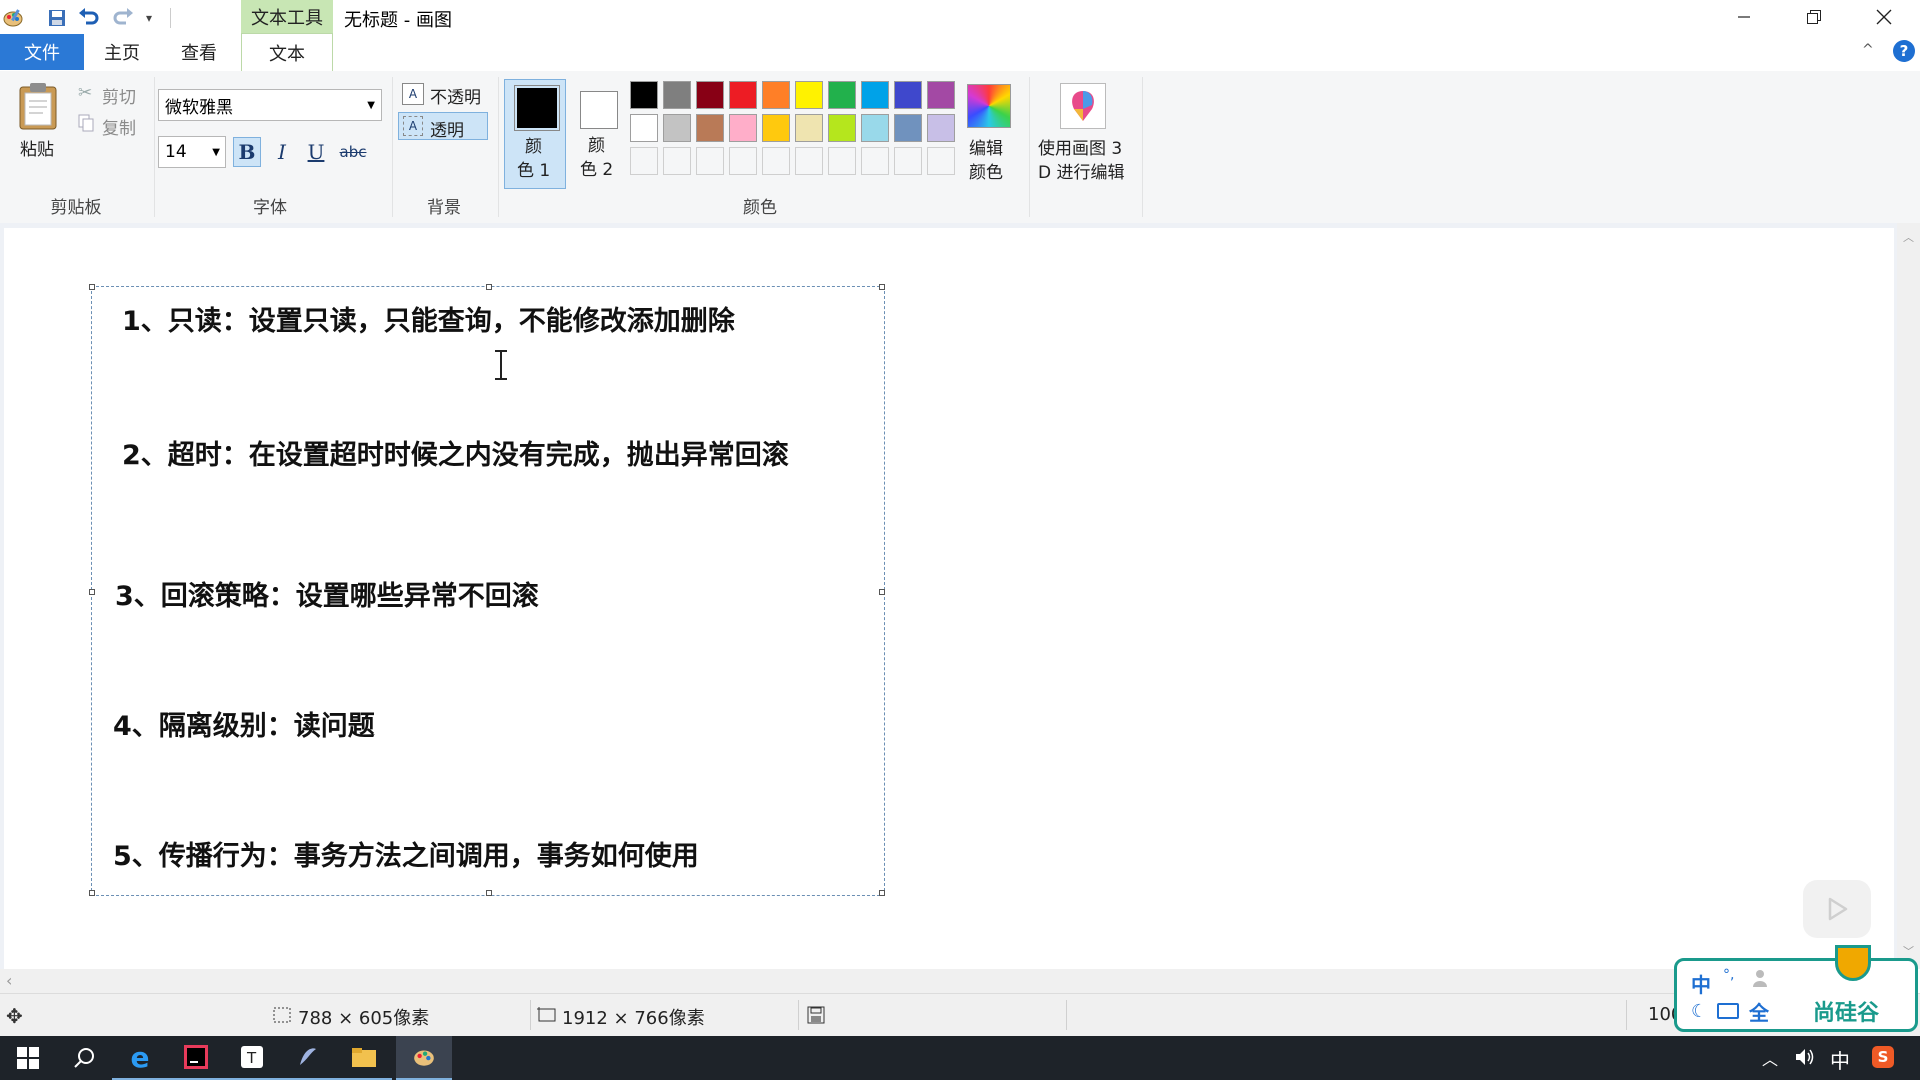  I want to click on edit-colors-label-a: 编辑, so click(986, 146).